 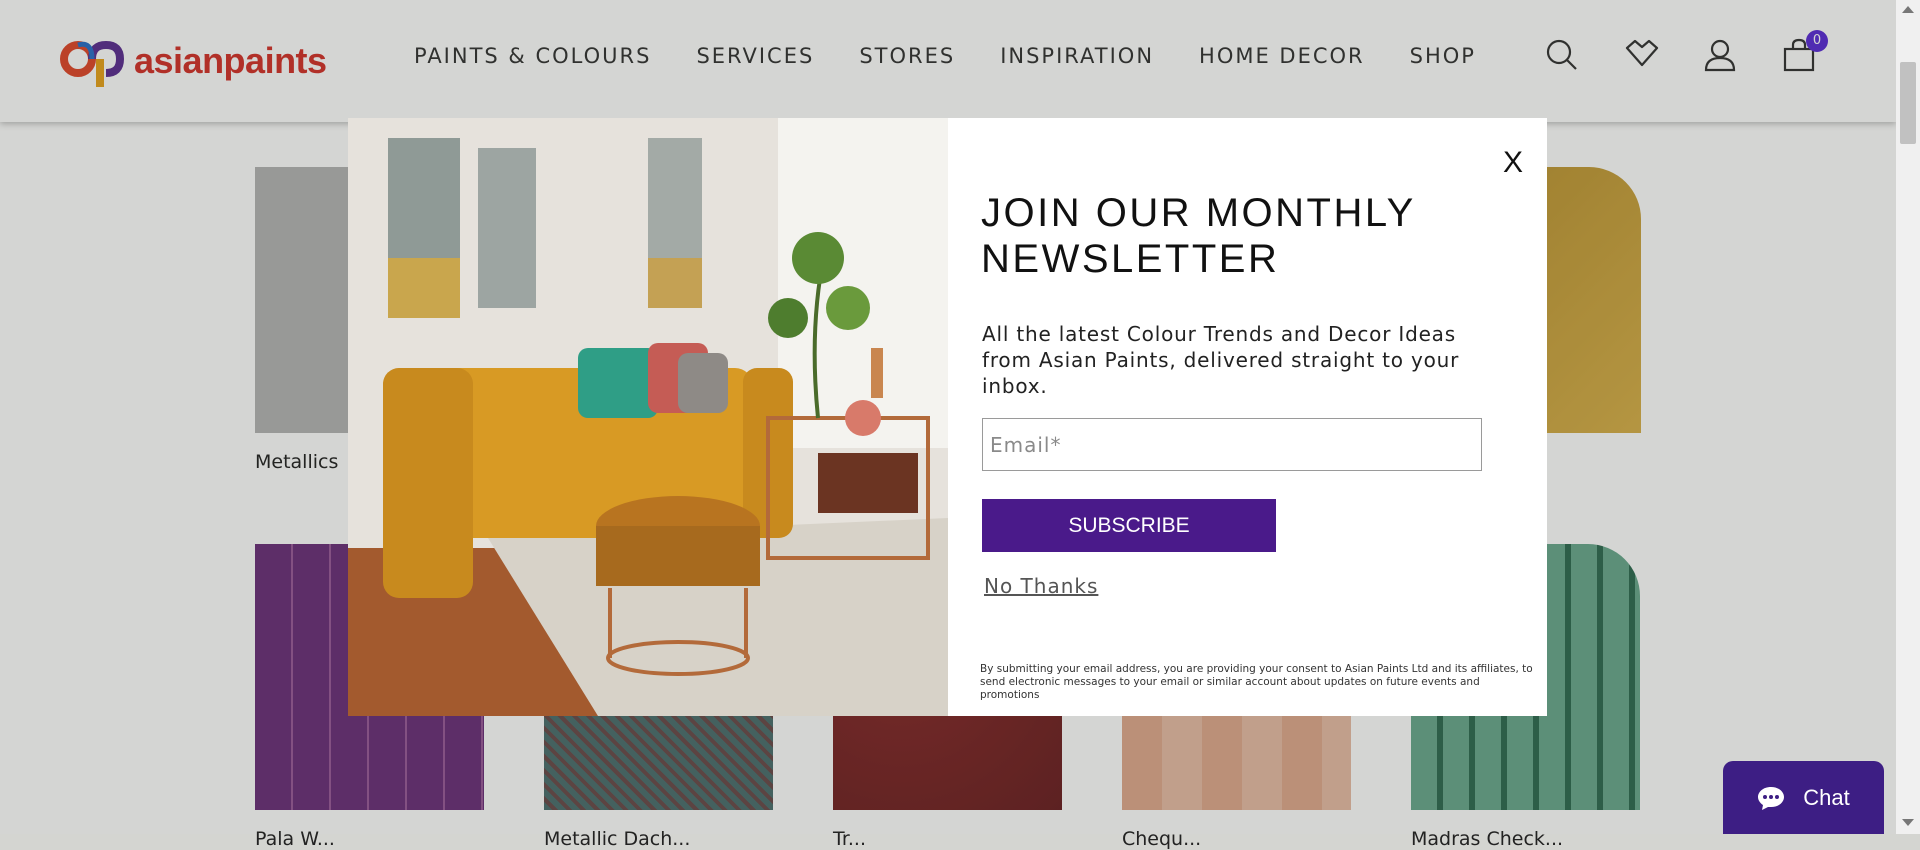 What do you see at coordinates (1129, 525) in the screenshot?
I see `subscribe-button: SUBSCRIBE` at bounding box center [1129, 525].